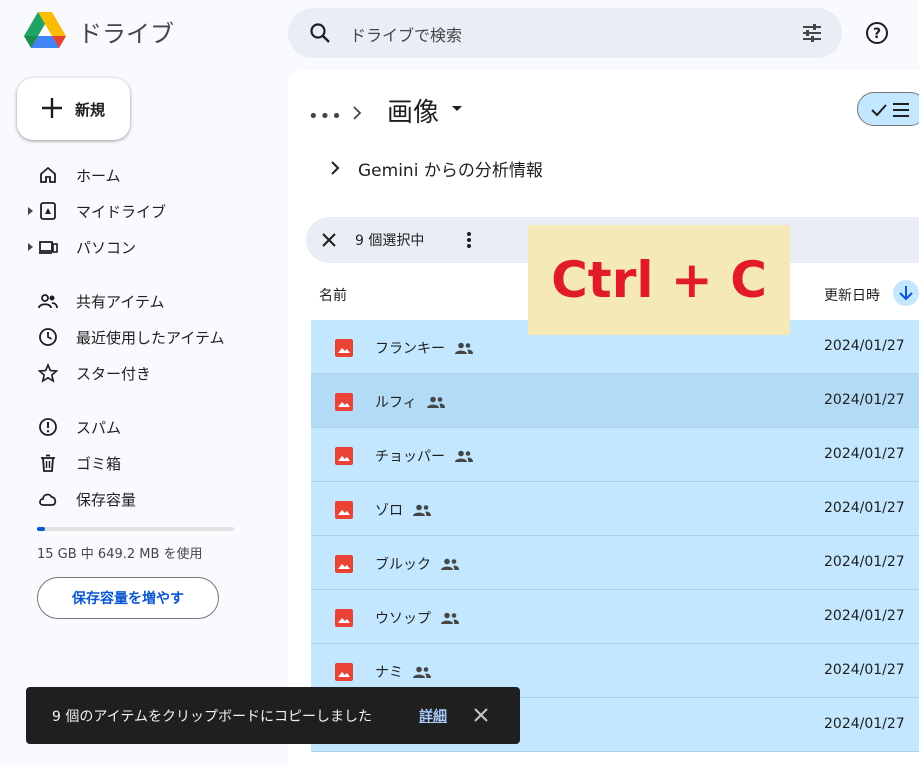 The height and width of the screenshot is (765, 919). Describe the element at coordinates (48, 337) in the screenshot. I see `clock-icon` at that location.